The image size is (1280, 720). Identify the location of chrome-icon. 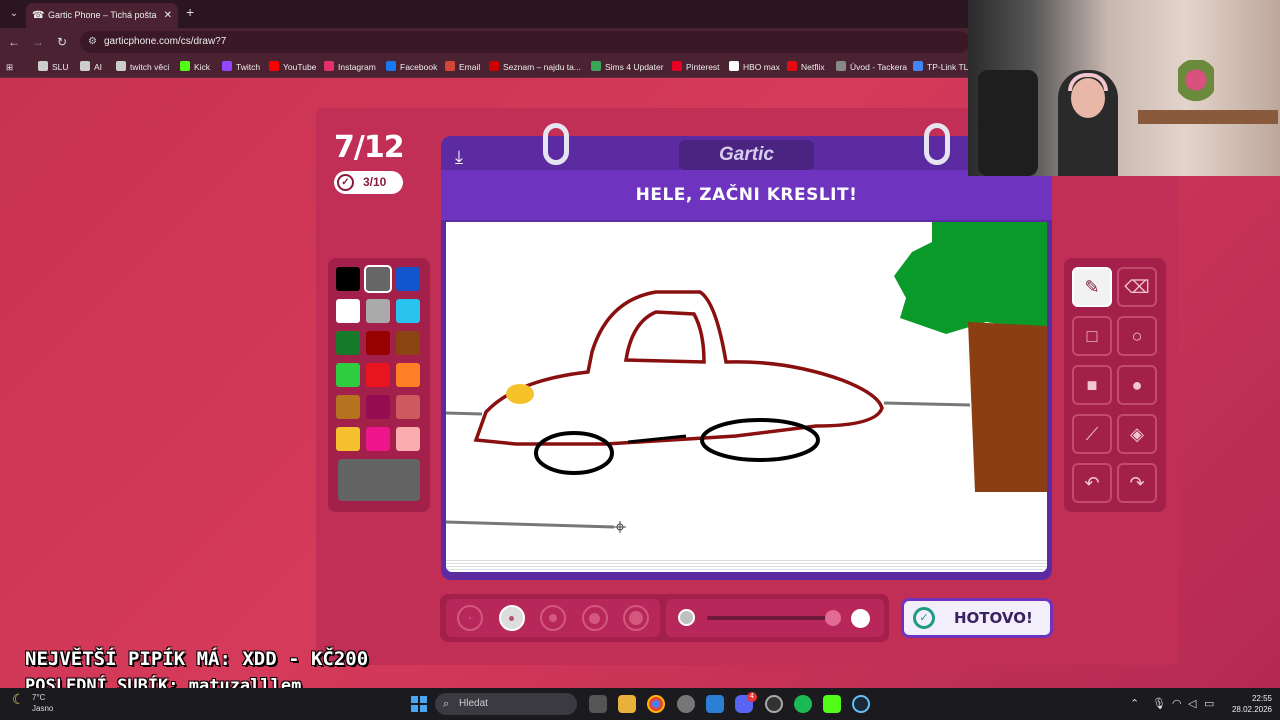
(656, 704).